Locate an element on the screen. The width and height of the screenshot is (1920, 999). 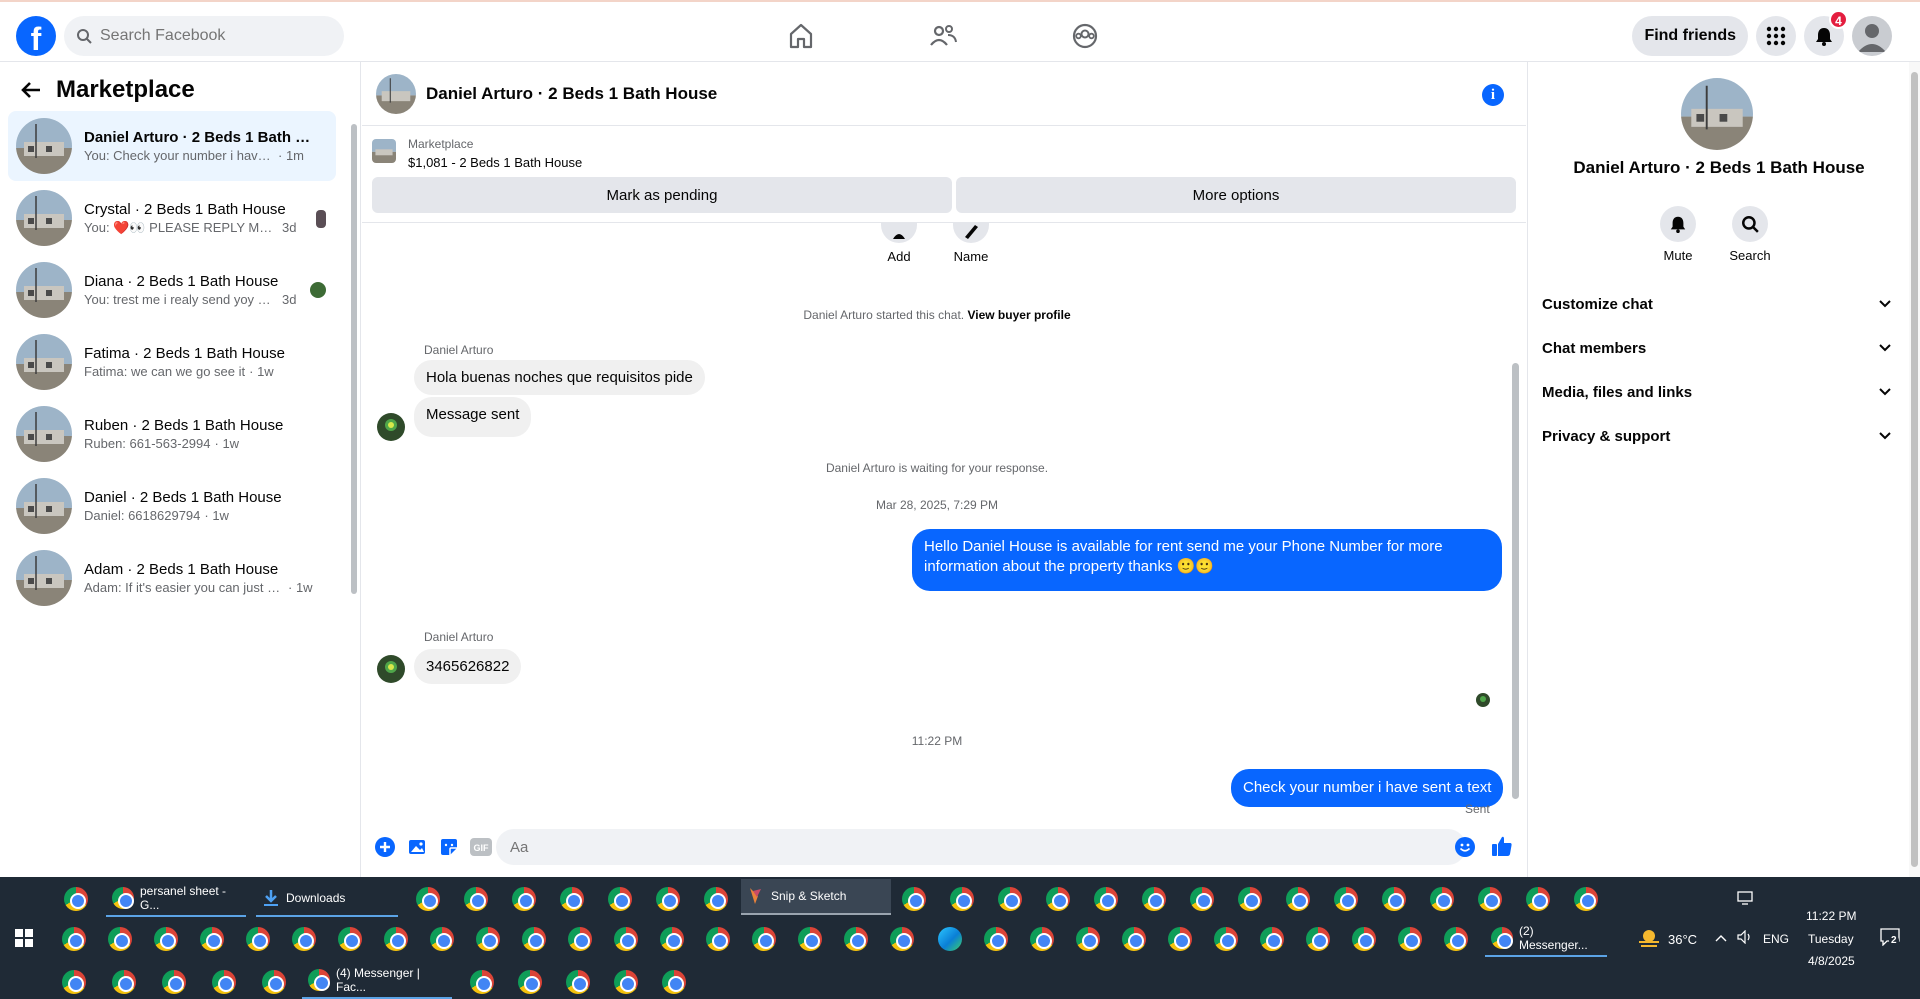
desktop-icon is located at coordinates (1745, 898).